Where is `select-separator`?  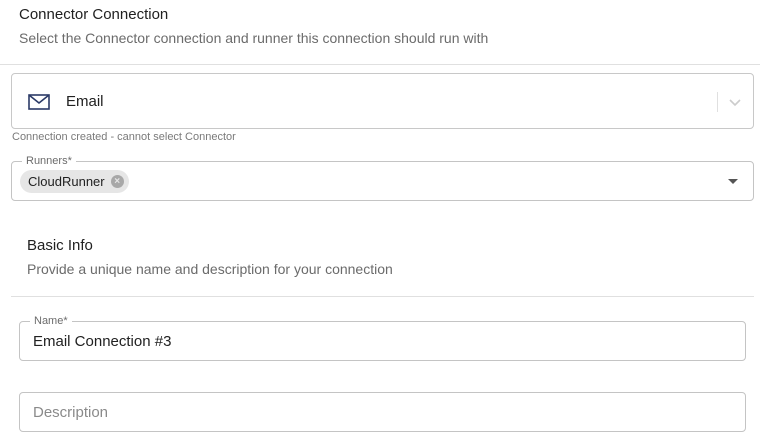
select-separator is located at coordinates (717, 102).